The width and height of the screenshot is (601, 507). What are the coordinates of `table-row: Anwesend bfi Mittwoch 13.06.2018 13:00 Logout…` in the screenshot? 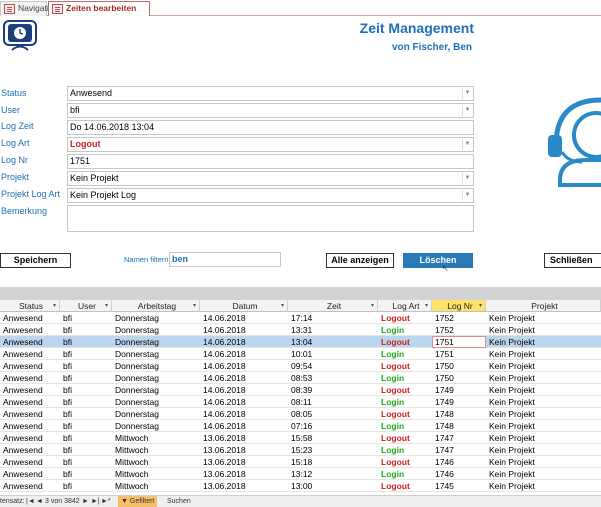 It's located at (300, 486).